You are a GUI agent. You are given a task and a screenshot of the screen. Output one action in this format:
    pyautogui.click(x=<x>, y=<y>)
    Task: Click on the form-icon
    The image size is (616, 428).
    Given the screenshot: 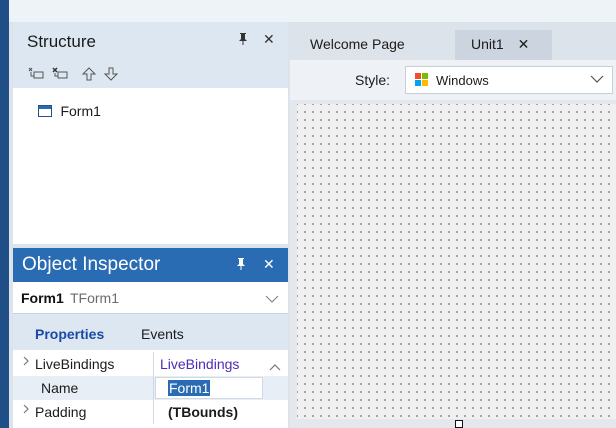 What is the action you would take?
    pyautogui.click(x=45, y=110)
    